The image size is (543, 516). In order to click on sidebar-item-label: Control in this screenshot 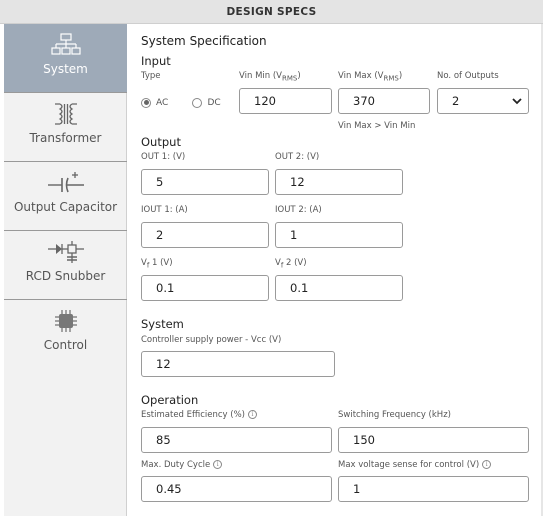, I will do `click(65, 345)`.